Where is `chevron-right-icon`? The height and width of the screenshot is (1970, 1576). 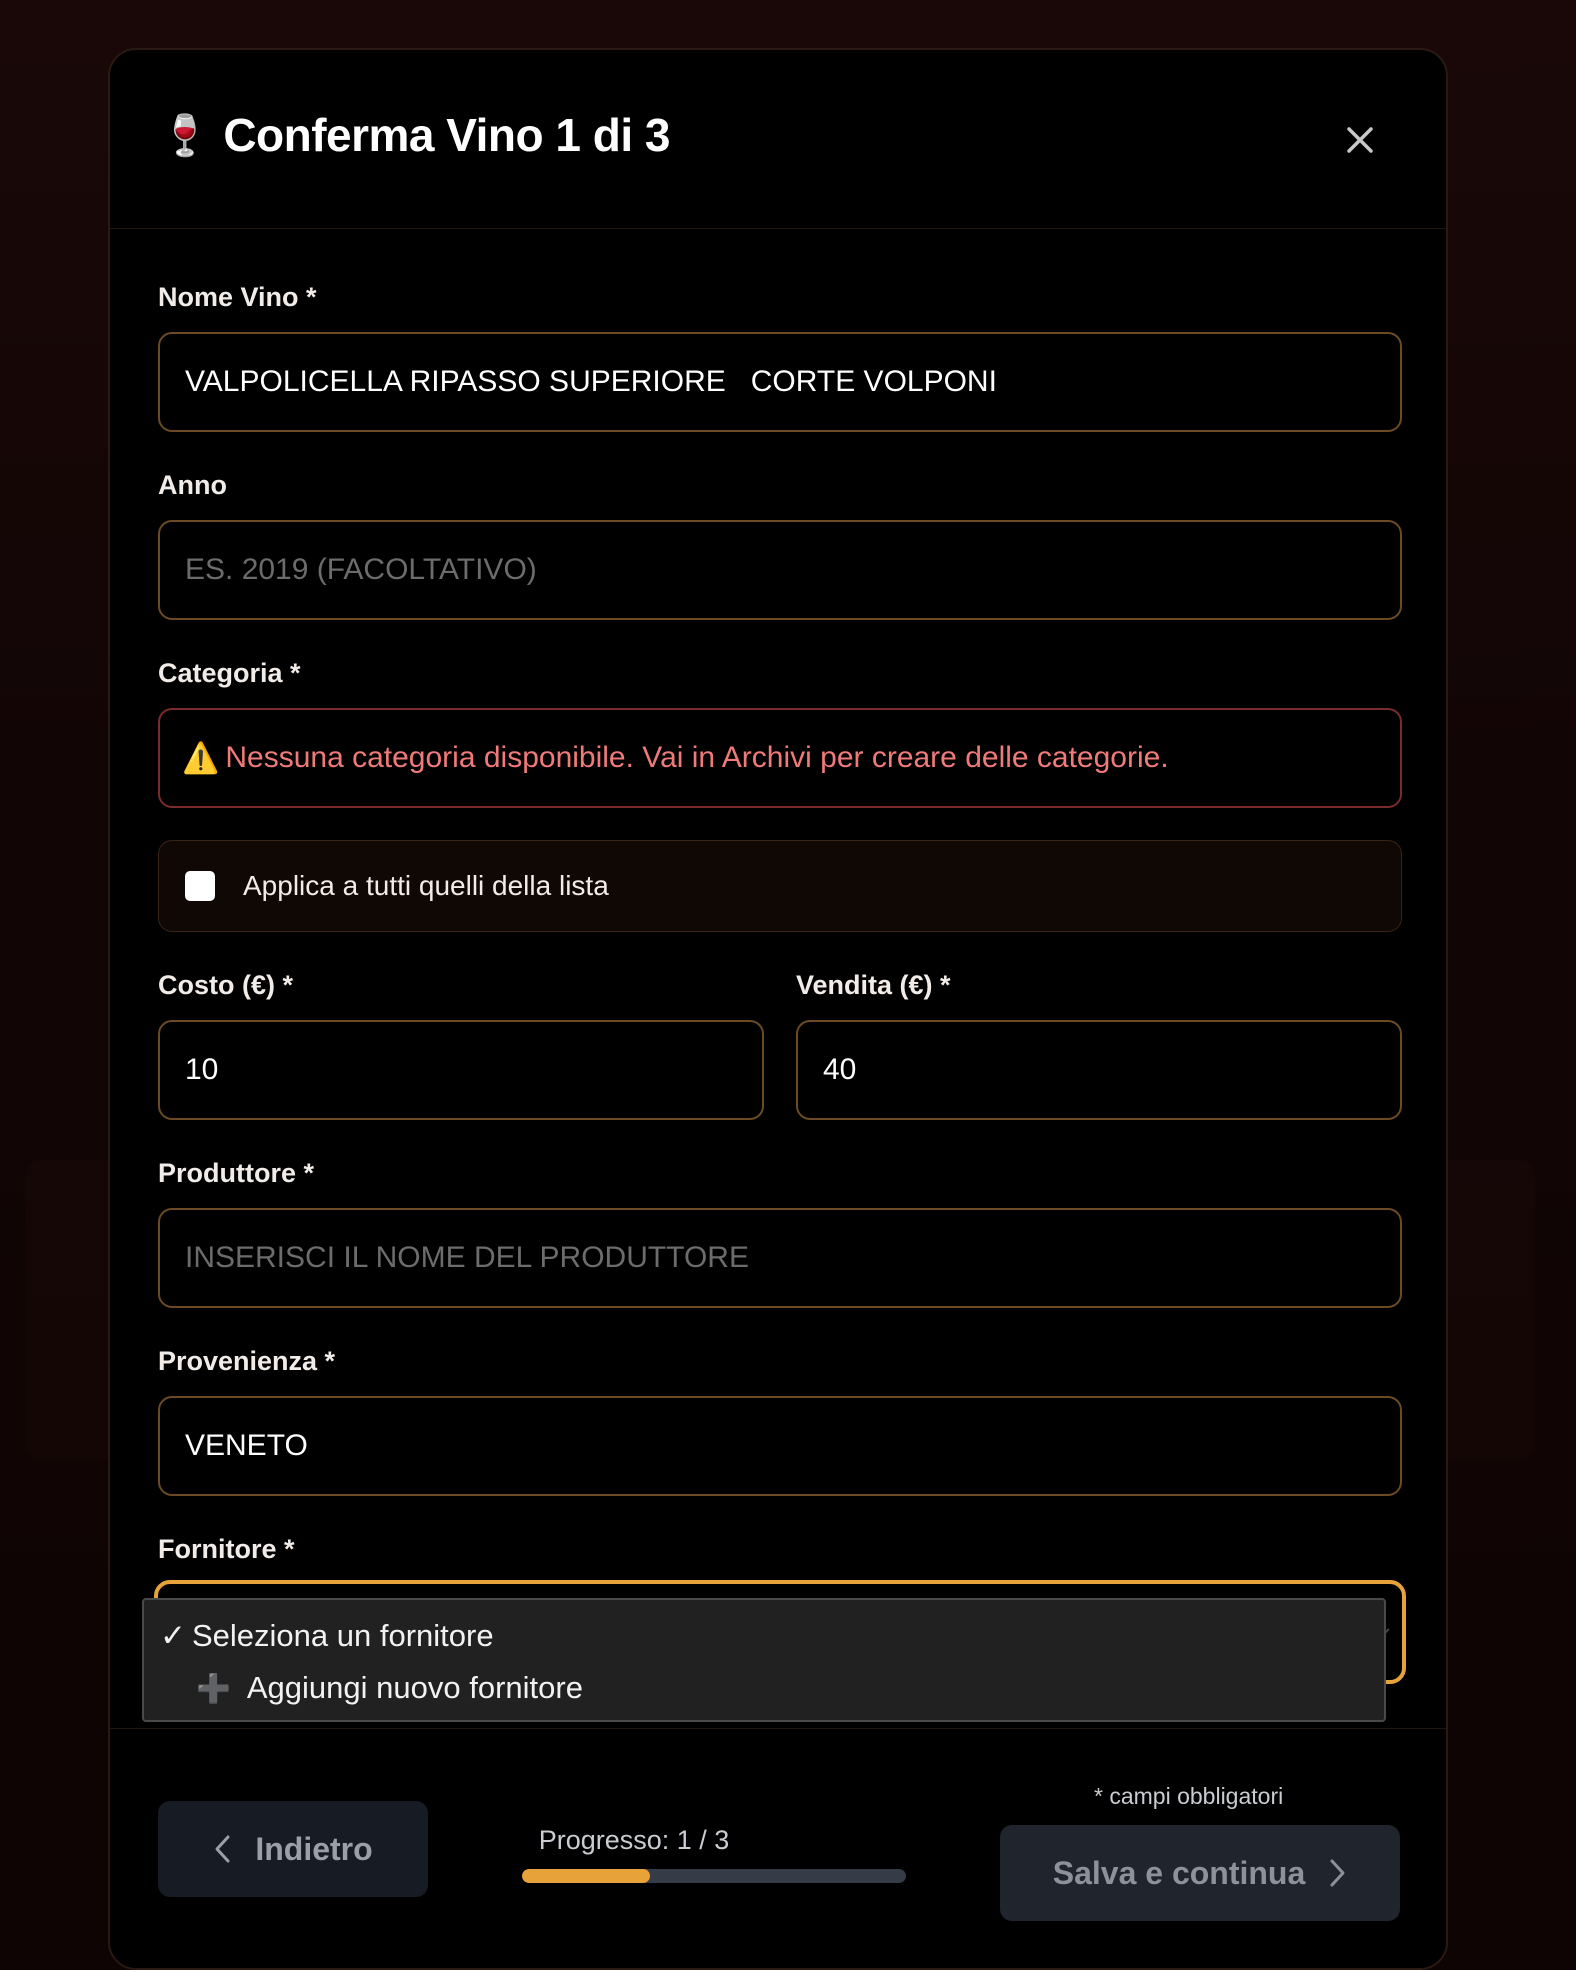 chevron-right-icon is located at coordinates (1337, 1873).